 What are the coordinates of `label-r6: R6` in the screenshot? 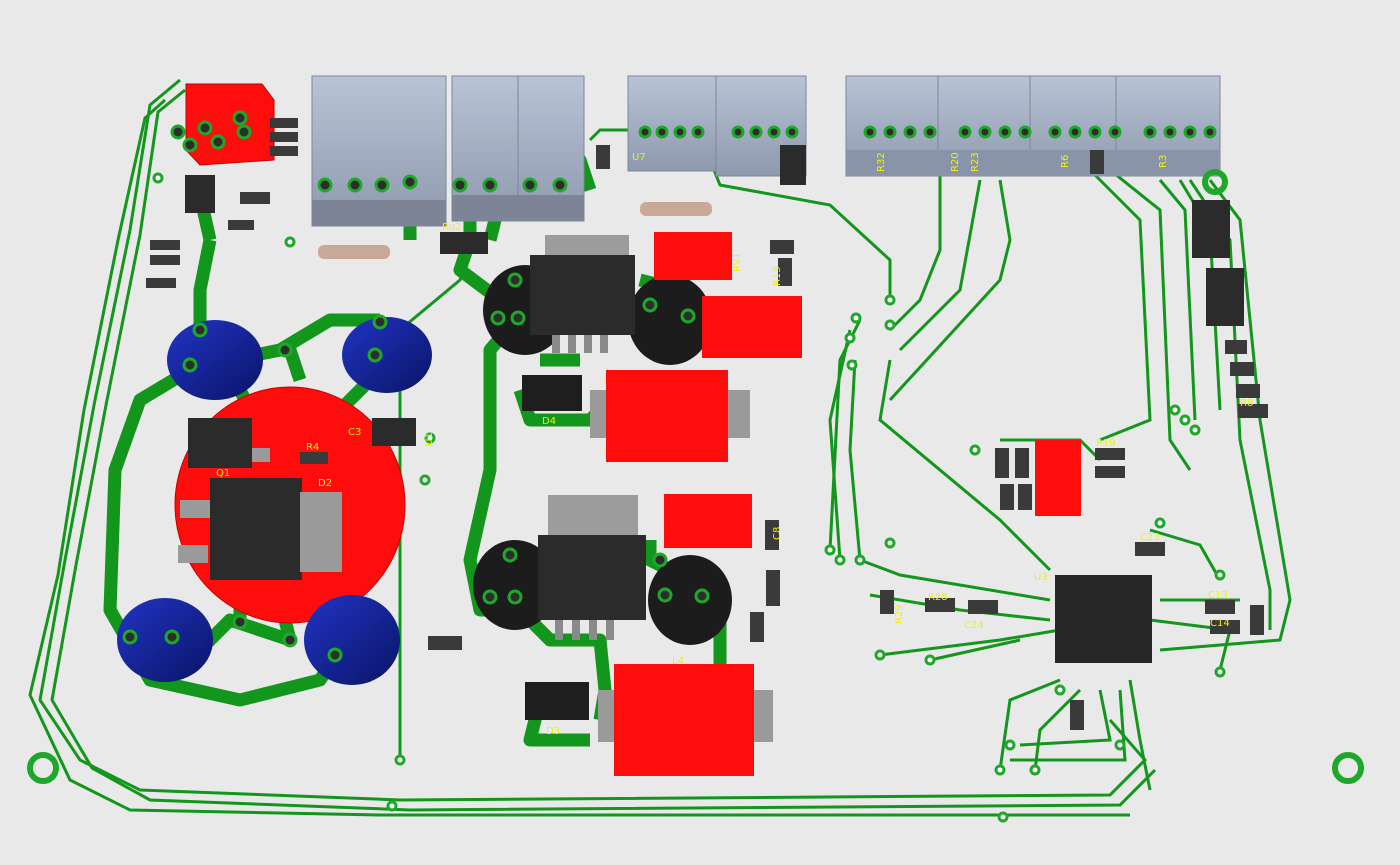 It's located at (1065, 161).